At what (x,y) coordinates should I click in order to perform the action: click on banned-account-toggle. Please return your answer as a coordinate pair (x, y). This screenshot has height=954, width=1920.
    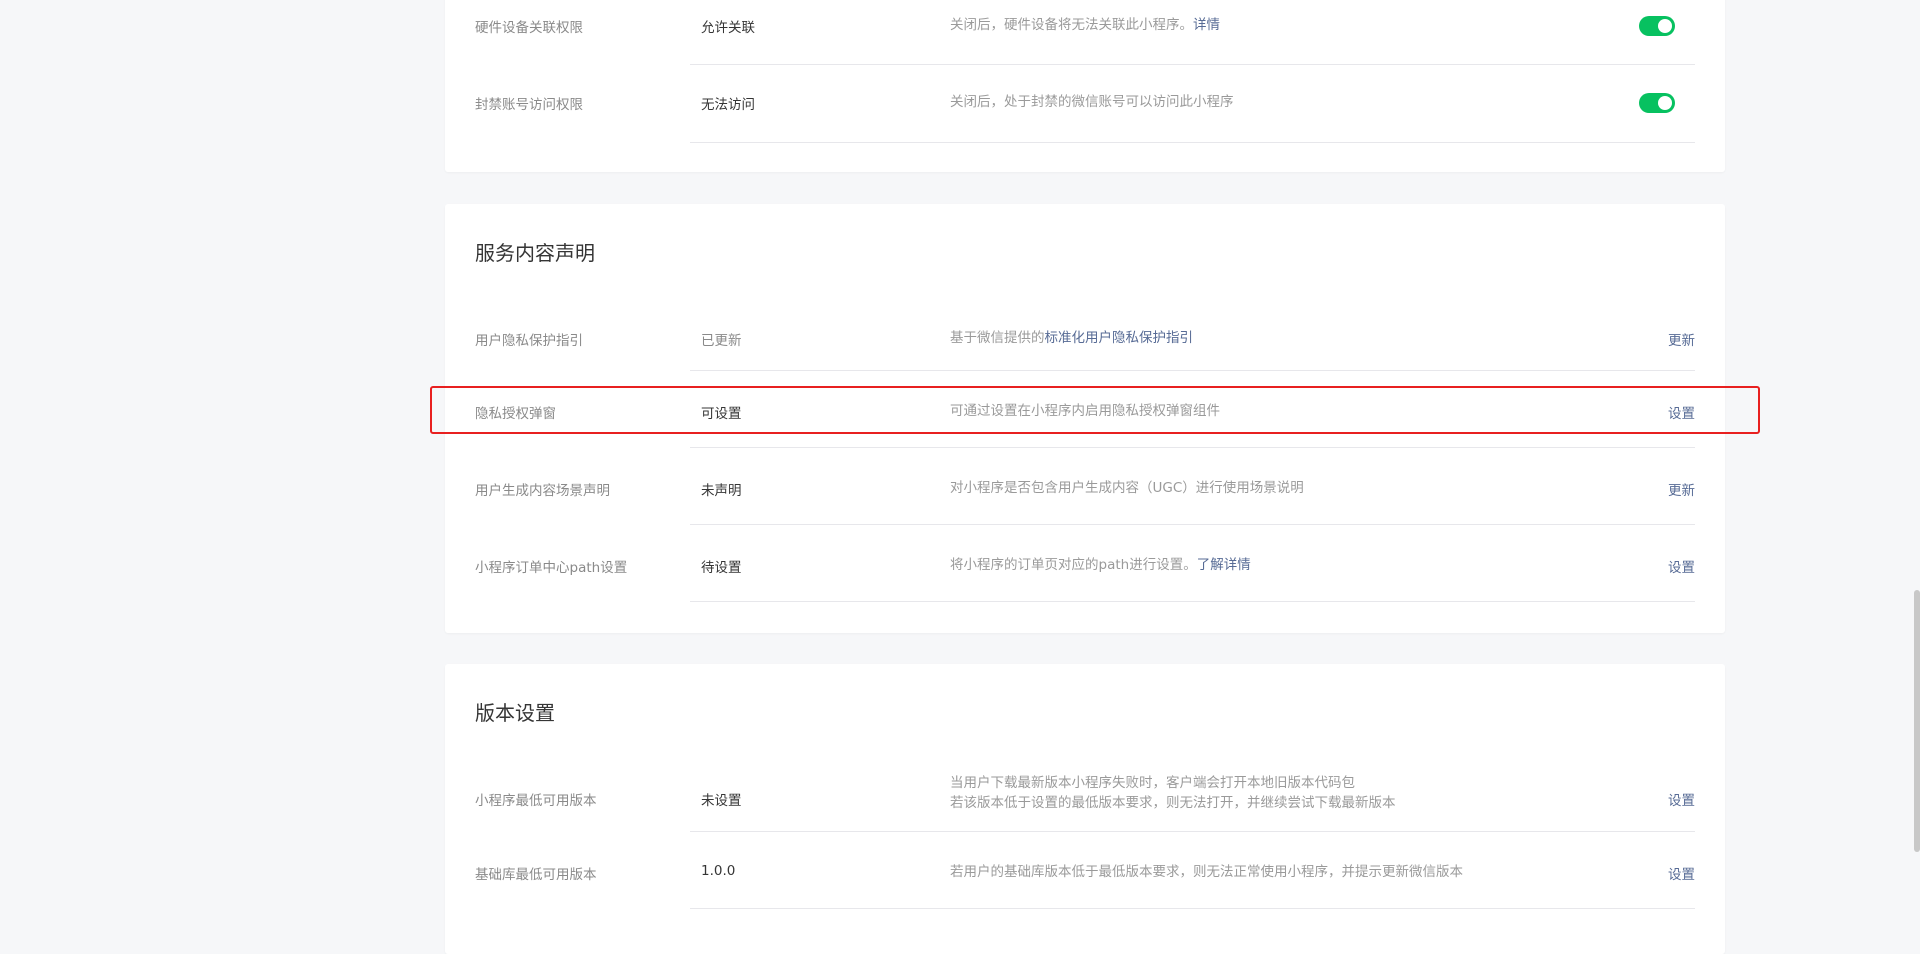
    Looking at the image, I should click on (1657, 103).